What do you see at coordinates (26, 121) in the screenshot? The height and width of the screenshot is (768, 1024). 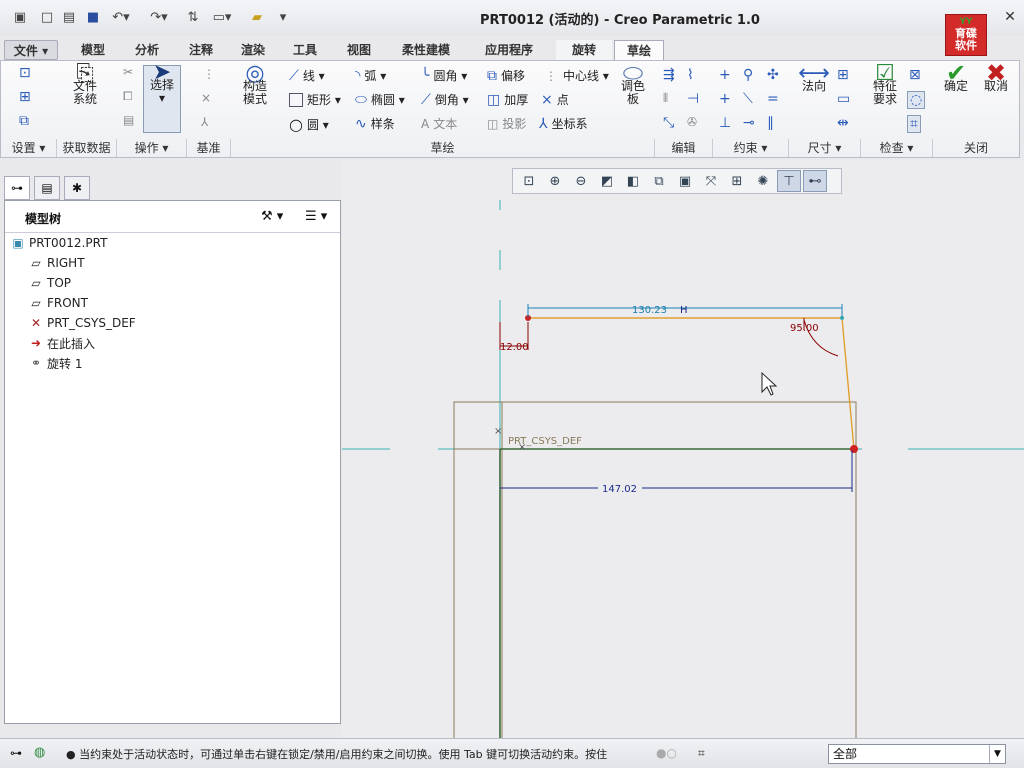 I see `sketch-view-icon: ⧉` at bounding box center [26, 121].